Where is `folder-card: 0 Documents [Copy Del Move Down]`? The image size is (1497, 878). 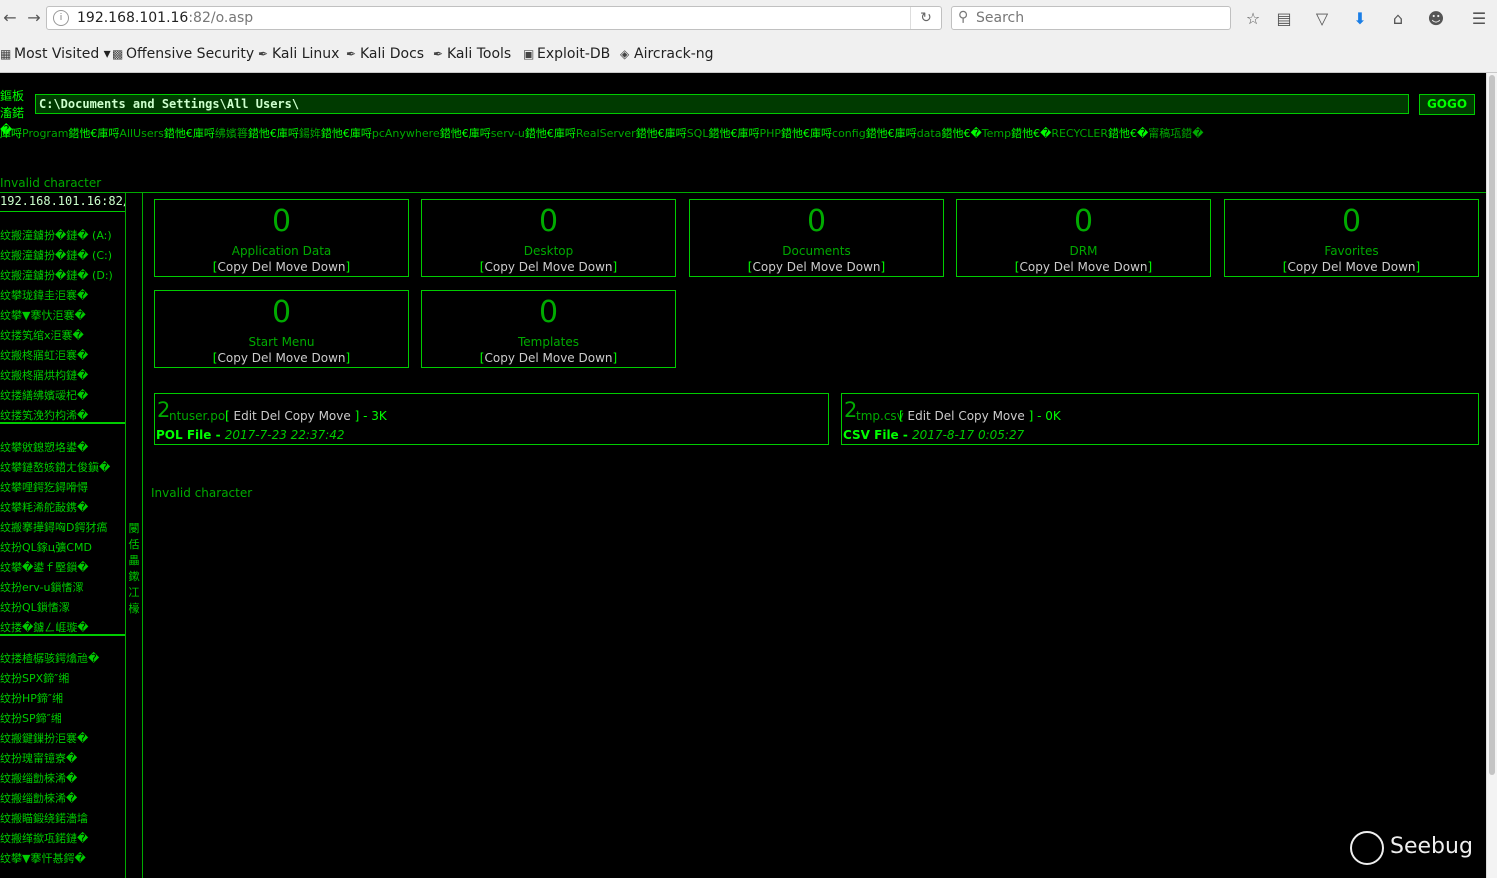 folder-card: 0 Documents [Copy Del Move Down] is located at coordinates (816, 238).